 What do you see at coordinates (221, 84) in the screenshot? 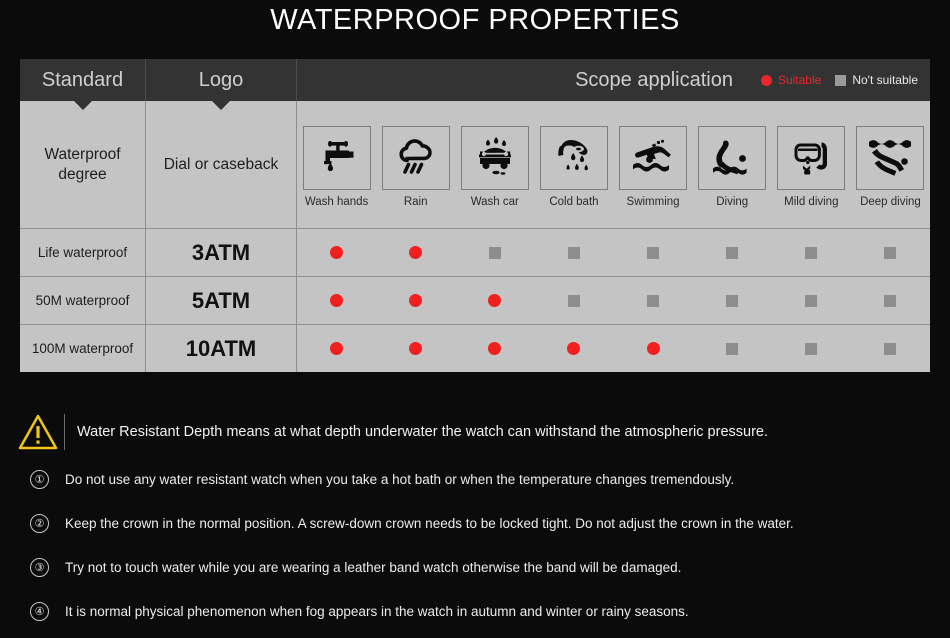
I see `header-logo: Logo` at bounding box center [221, 84].